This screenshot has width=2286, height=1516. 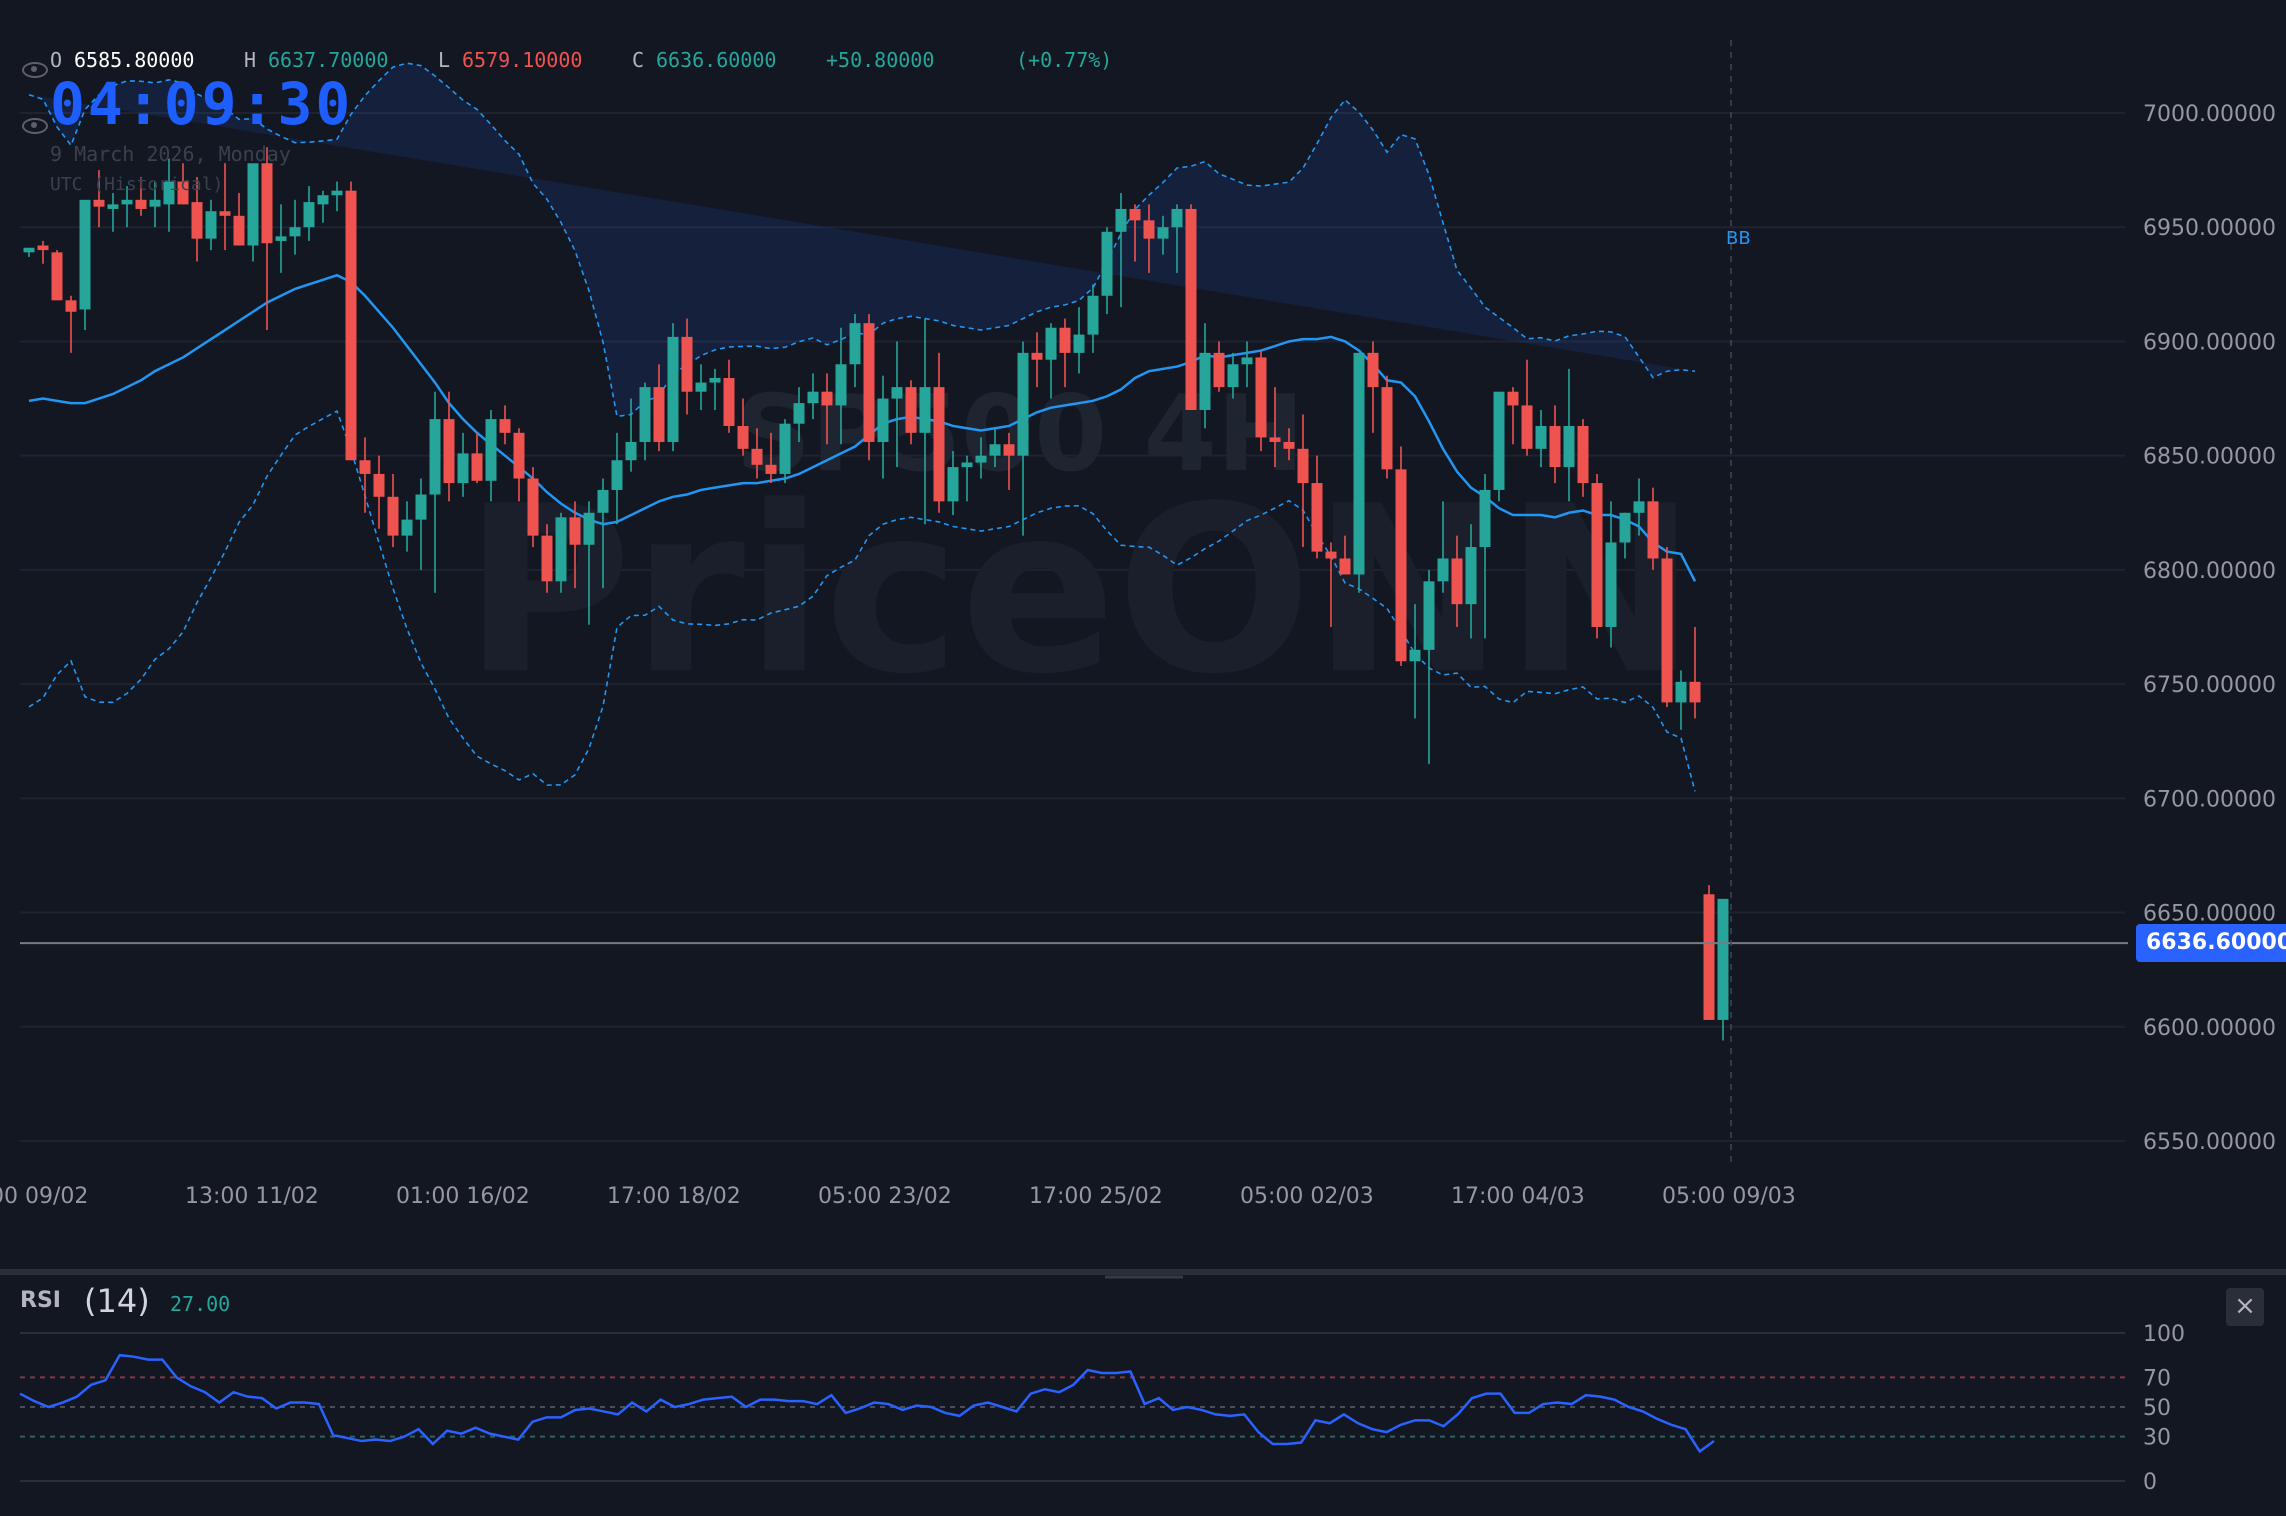 What do you see at coordinates (2245, 1307) in the screenshot?
I see `close-icon: ×` at bounding box center [2245, 1307].